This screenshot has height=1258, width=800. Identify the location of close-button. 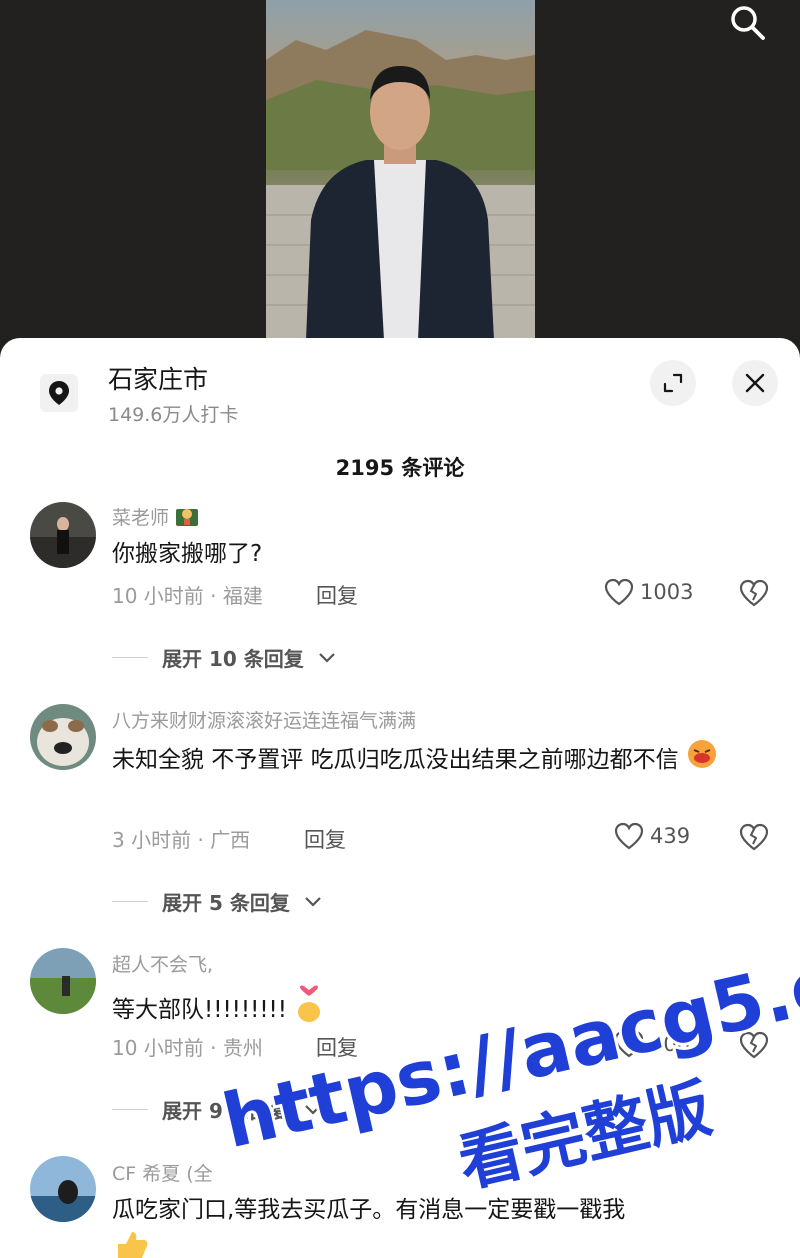
(755, 383).